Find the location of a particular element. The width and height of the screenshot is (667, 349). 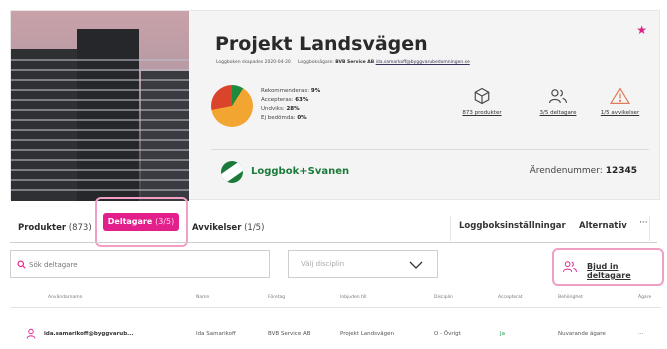

search-icon is located at coordinates (21, 264).